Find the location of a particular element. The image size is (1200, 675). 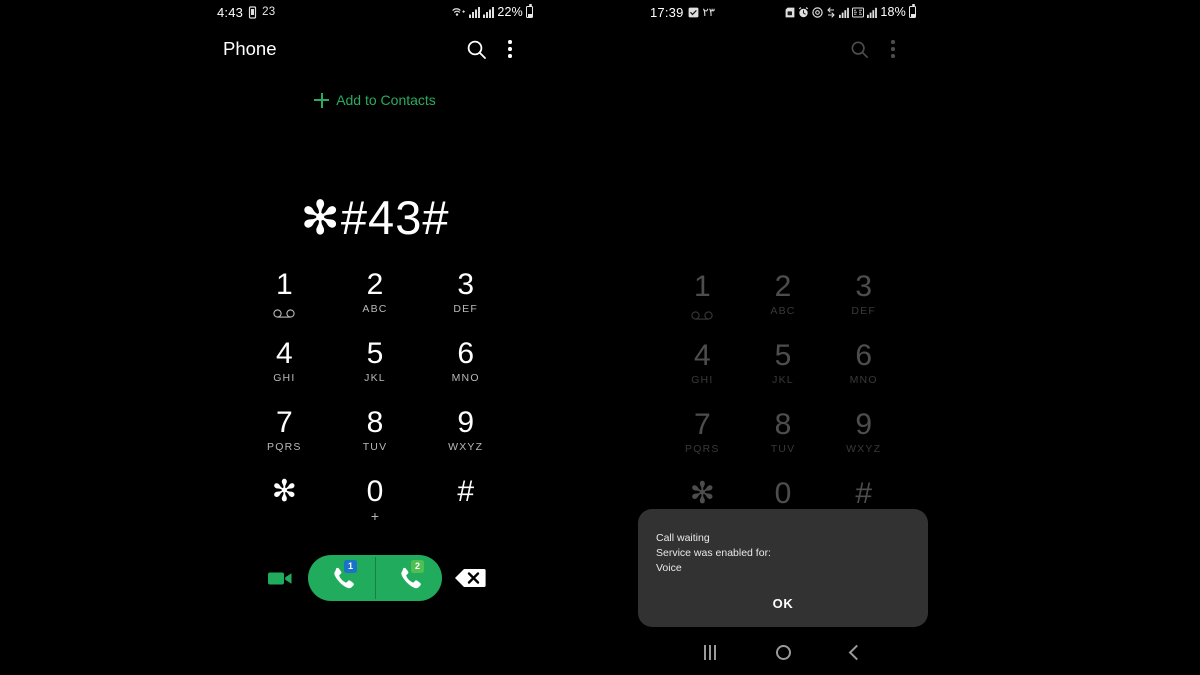

dialpad-key-digit: 4 is located at coordinates (702, 355).